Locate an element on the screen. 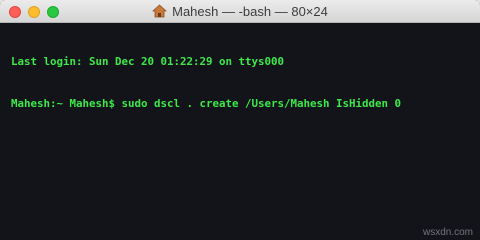  title-bar: Mahesh — -bash — 80×24 is located at coordinates (240, 11).